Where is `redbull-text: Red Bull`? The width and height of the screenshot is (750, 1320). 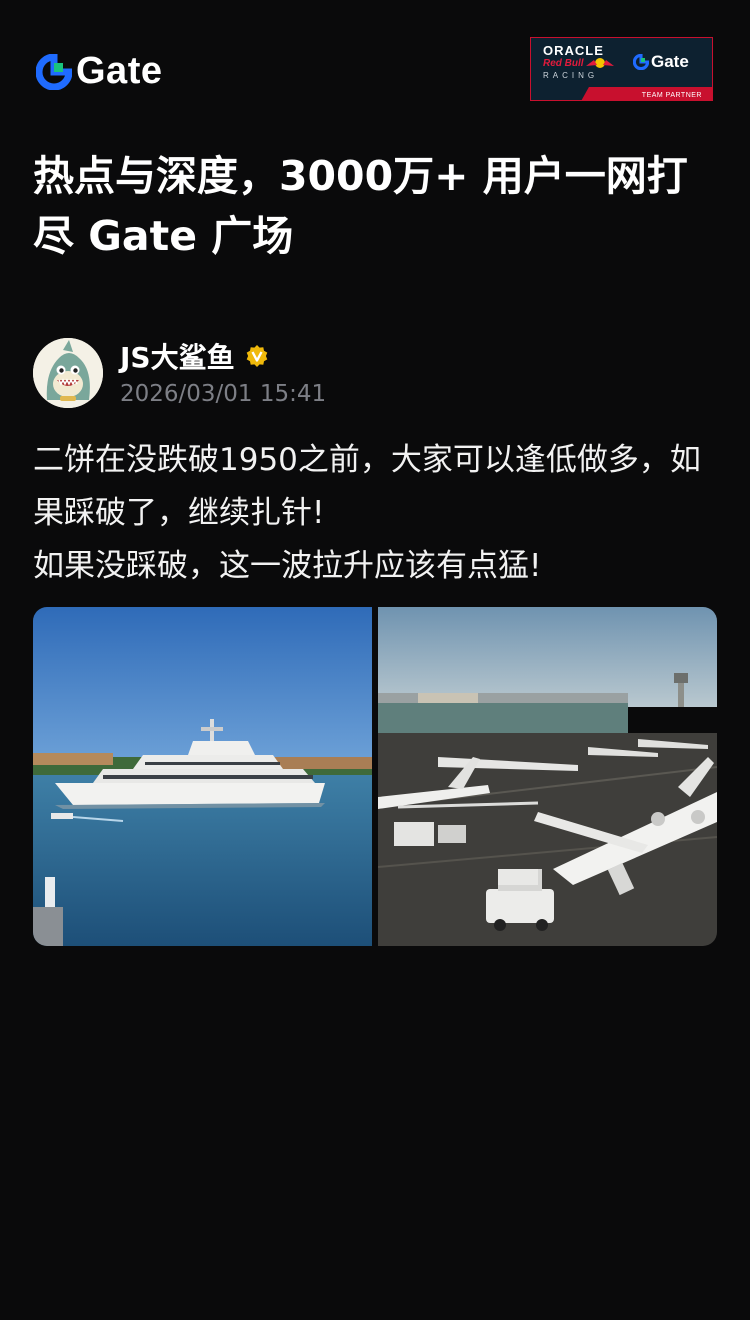
redbull-text: Red Bull is located at coordinates (563, 63).